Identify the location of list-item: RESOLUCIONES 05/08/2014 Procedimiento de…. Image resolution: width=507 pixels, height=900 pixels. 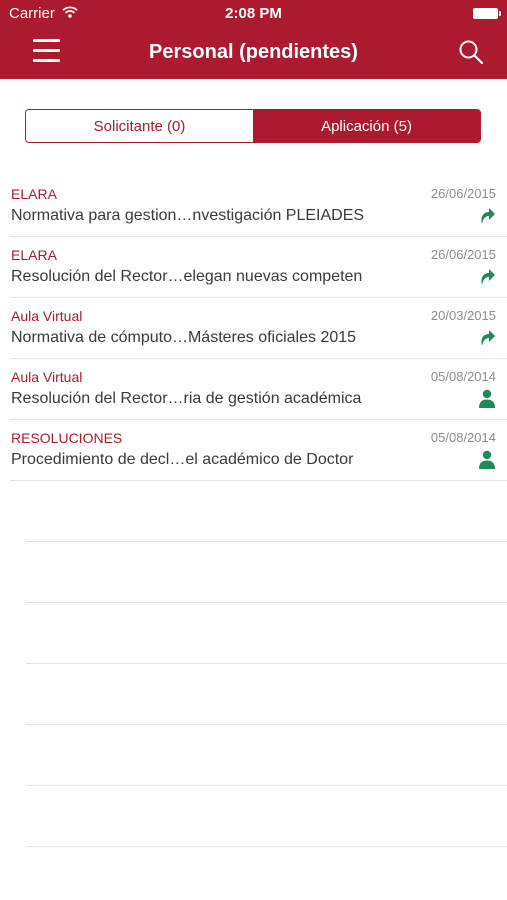
(253, 450).